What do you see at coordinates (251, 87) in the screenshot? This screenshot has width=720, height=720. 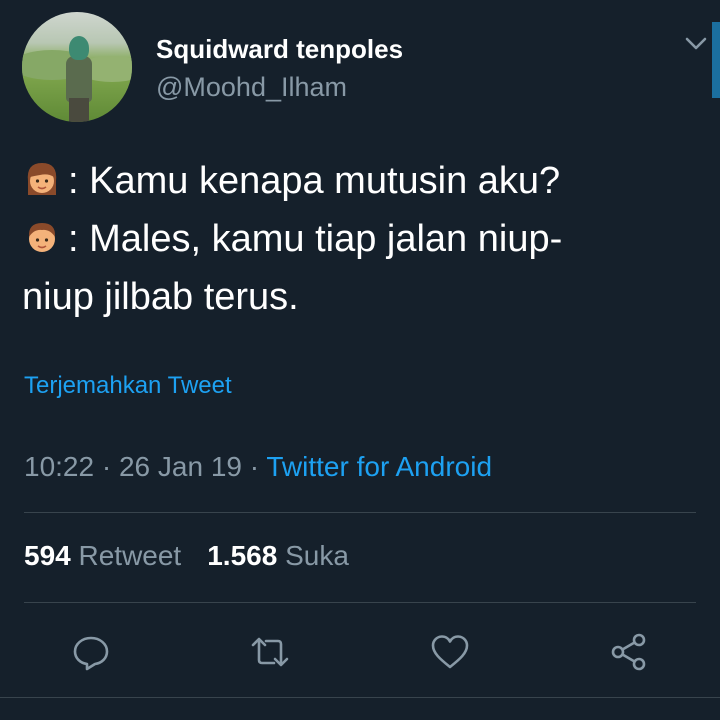 I see `user-handle: @Moohd_Ilham` at bounding box center [251, 87].